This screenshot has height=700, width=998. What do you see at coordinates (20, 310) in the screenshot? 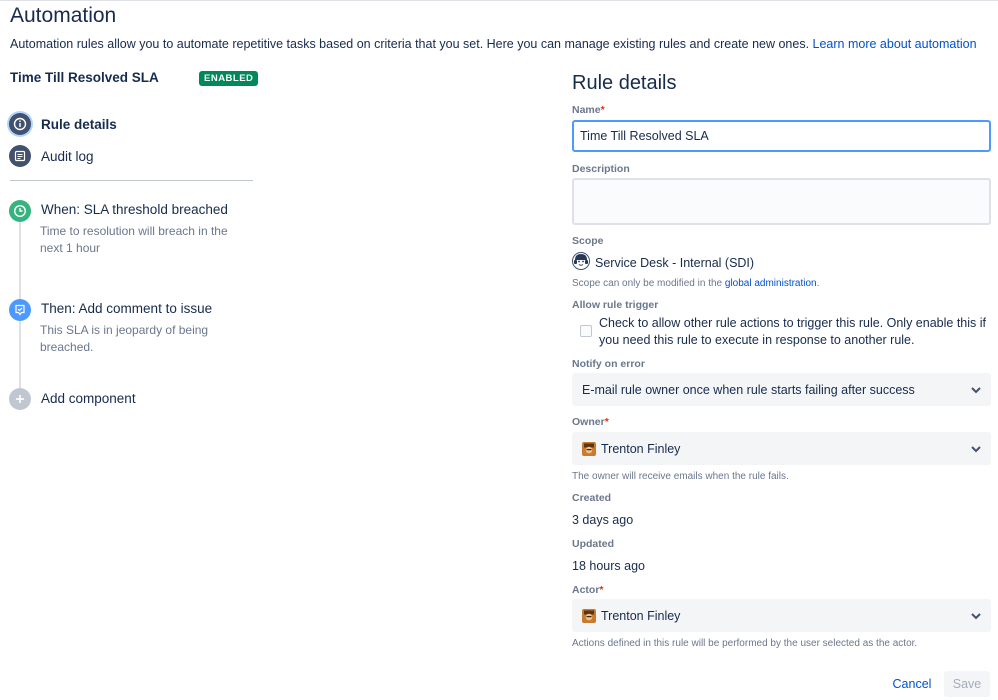
I see `comment-icon` at bounding box center [20, 310].